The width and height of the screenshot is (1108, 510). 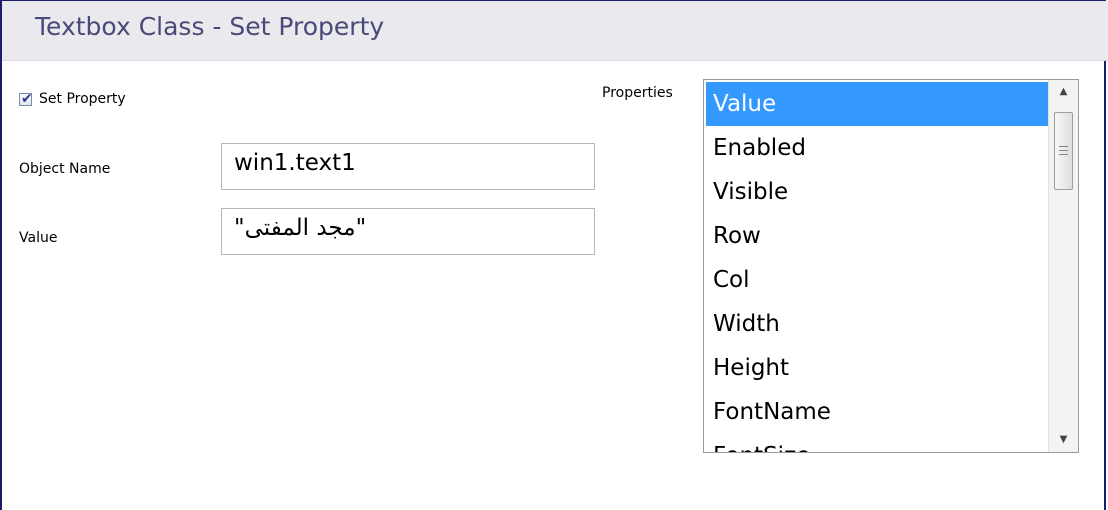 I want to click on listbox-scrollbar: ▲ ▼, so click(x=1063, y=266).